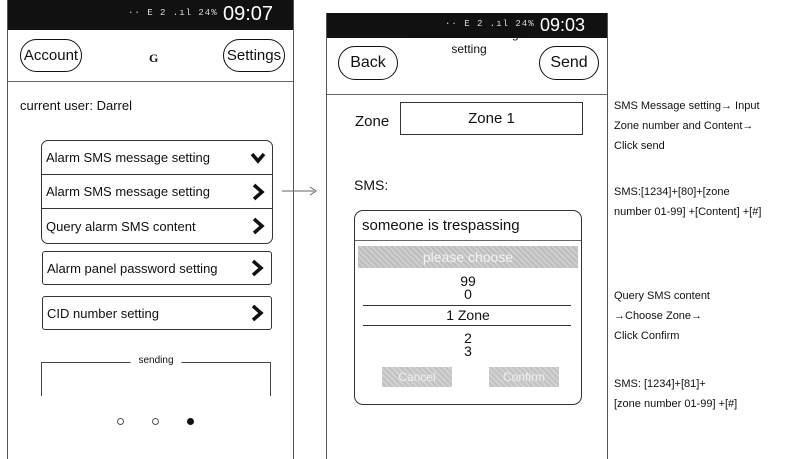  What do you see at coordinates (658, 316) in the screenshot?
I see `note-line: →Choose Zone→` at bounding box center [658, 316].